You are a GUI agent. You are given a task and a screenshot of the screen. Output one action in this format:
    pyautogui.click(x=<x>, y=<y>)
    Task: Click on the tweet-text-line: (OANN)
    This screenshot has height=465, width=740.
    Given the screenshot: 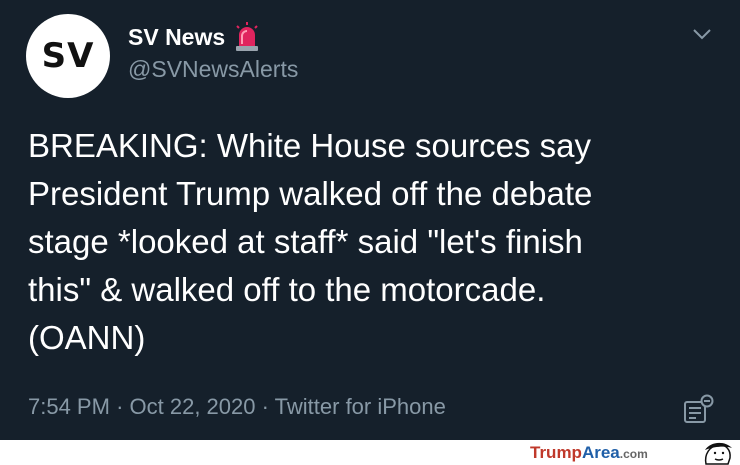 What is the action you would take?
    pyautogui.click(x=87, y=337)
    